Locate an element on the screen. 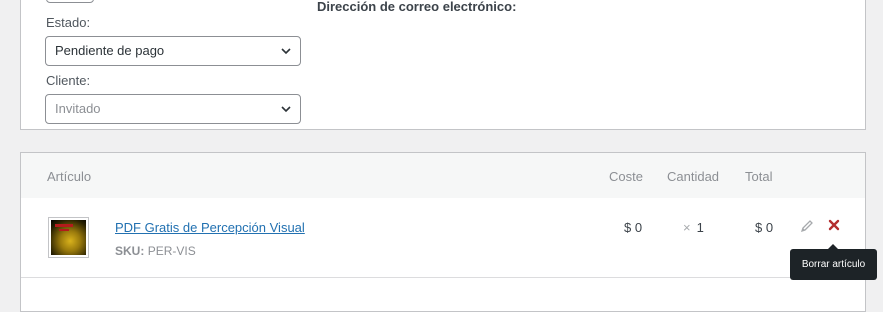 This screenshot has width=883, height=312. product-sku: SKU: PER-VIS is located at coordinates (155, 251).